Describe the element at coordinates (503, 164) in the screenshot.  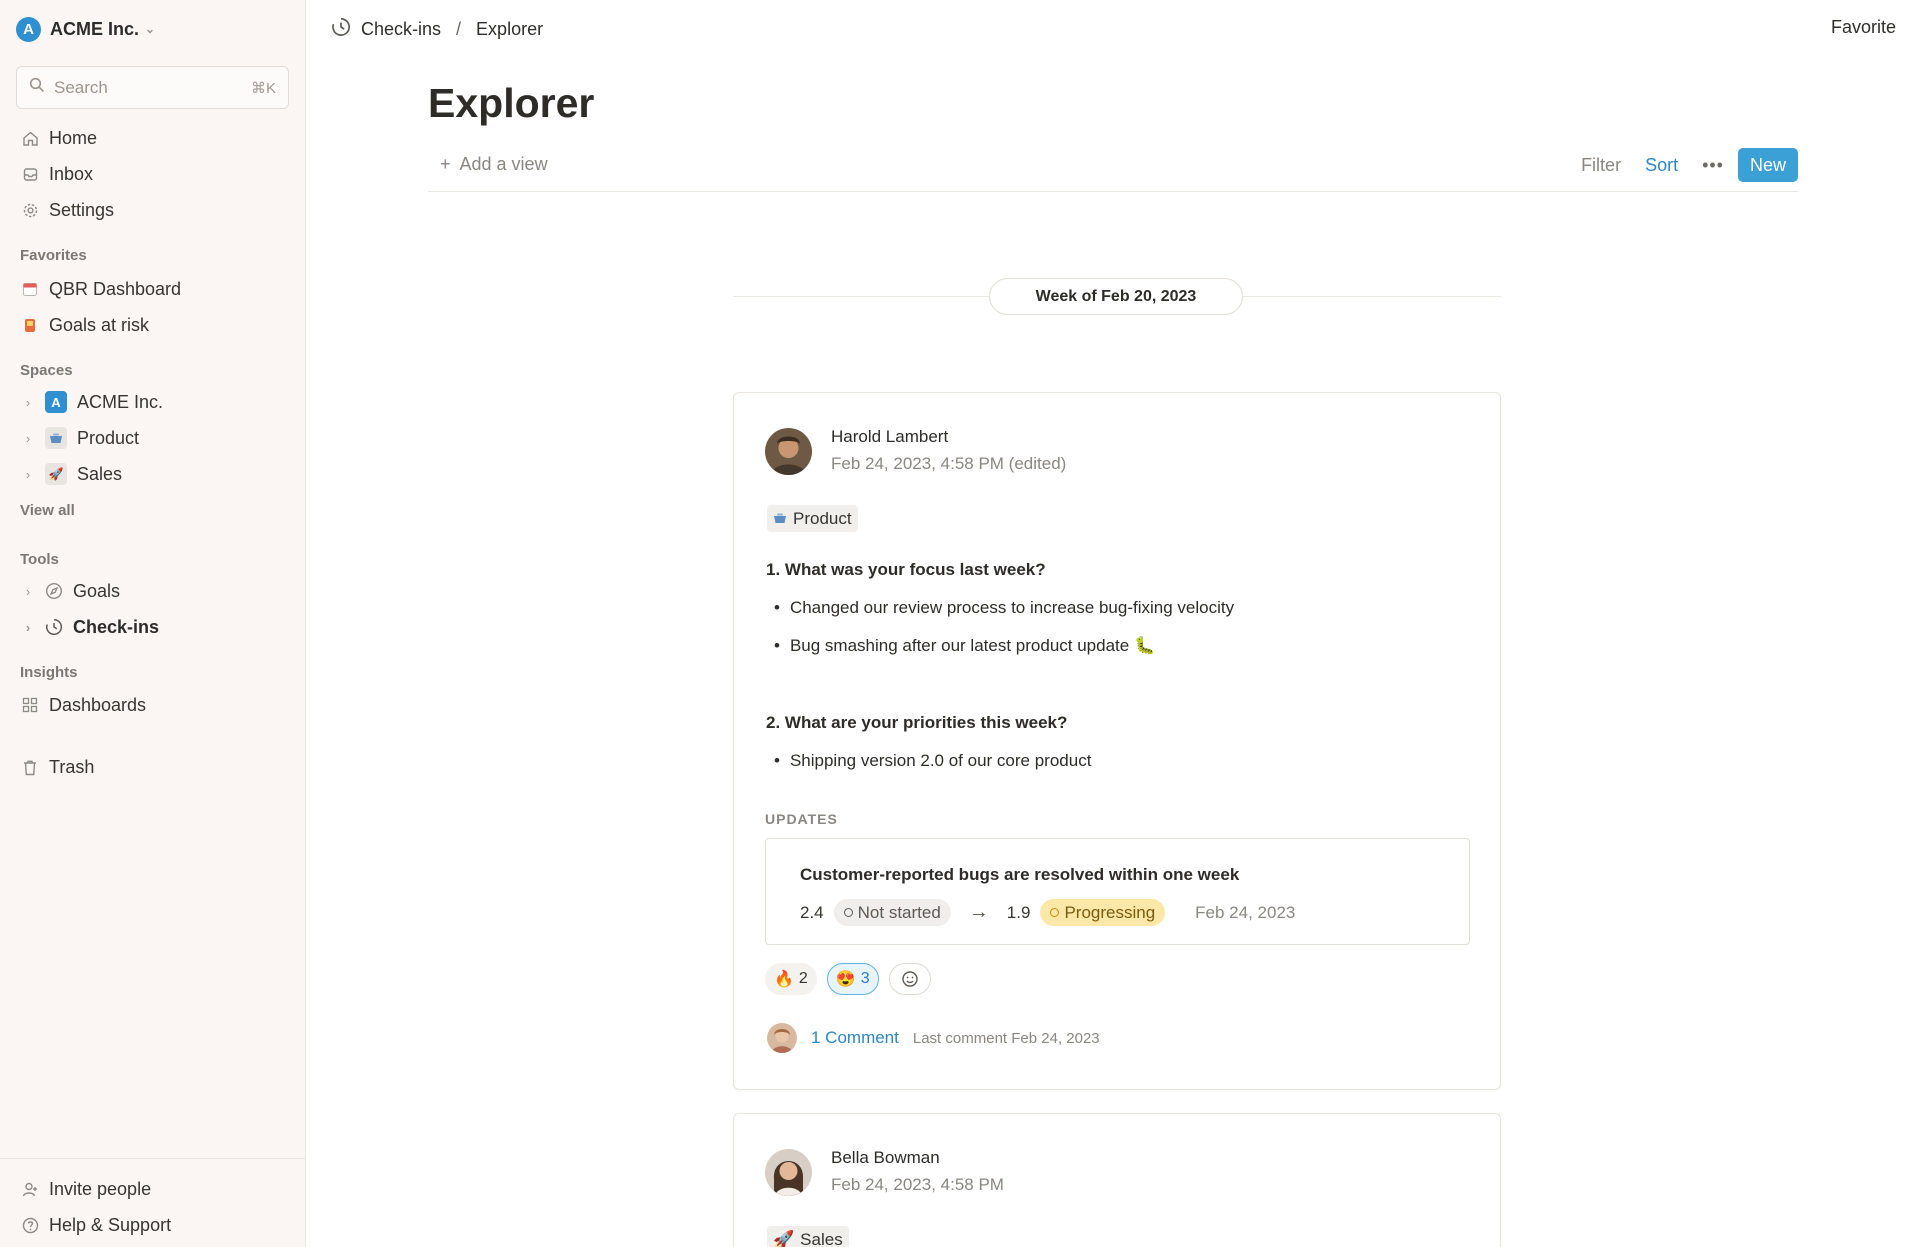
I see `add-view-label: Add a view` at that location.